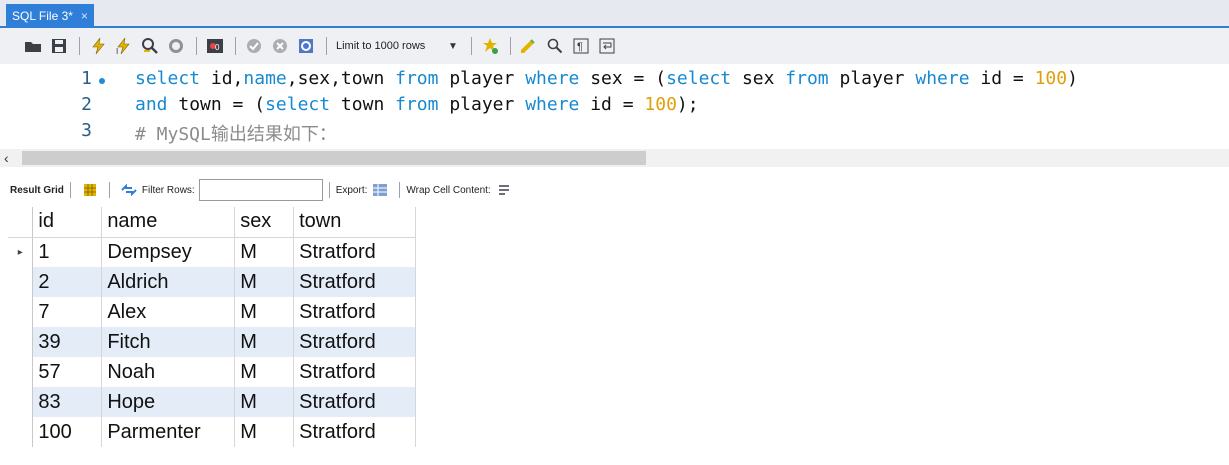  Describe the element at coordinates (168, 282) in the screenshot. I see `cell-name: Aldrich` at that location.